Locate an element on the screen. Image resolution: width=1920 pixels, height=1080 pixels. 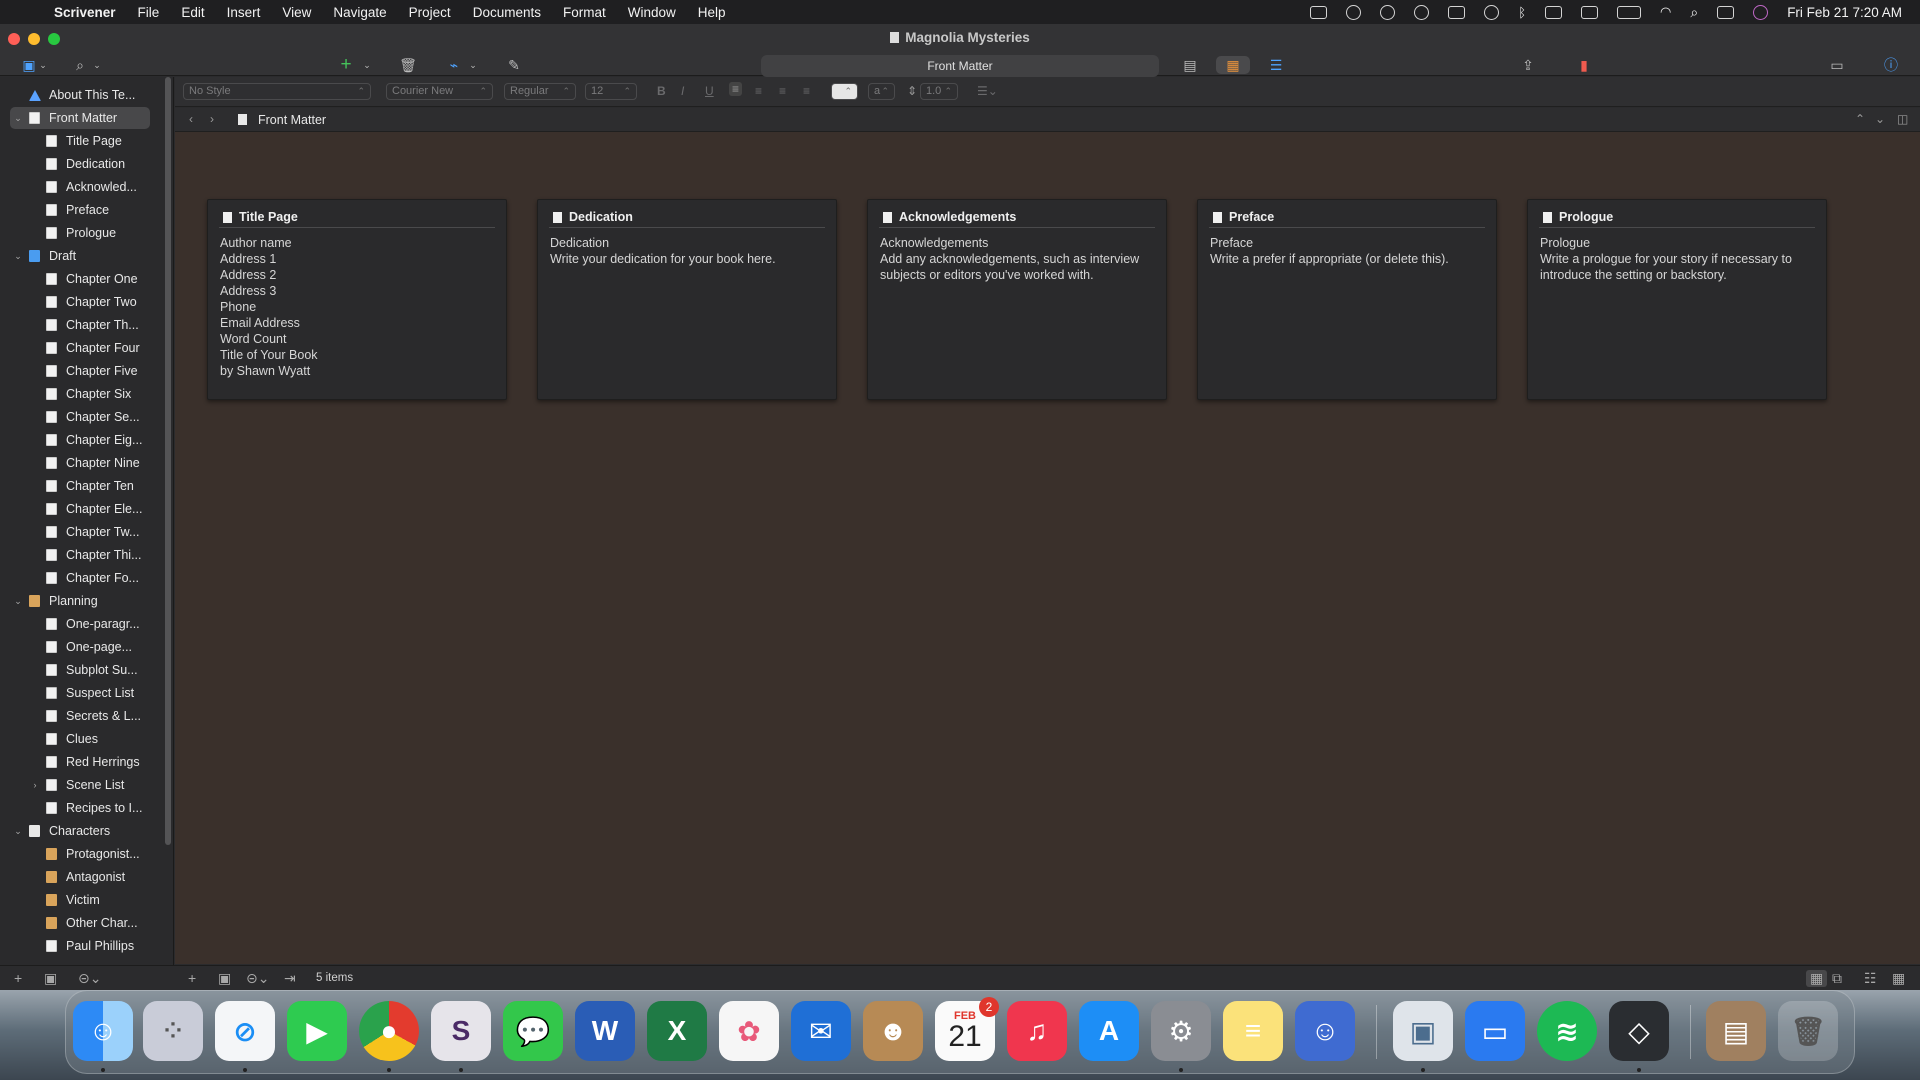
navigate-back-button: ‹ is located at coordinates (191, 119).